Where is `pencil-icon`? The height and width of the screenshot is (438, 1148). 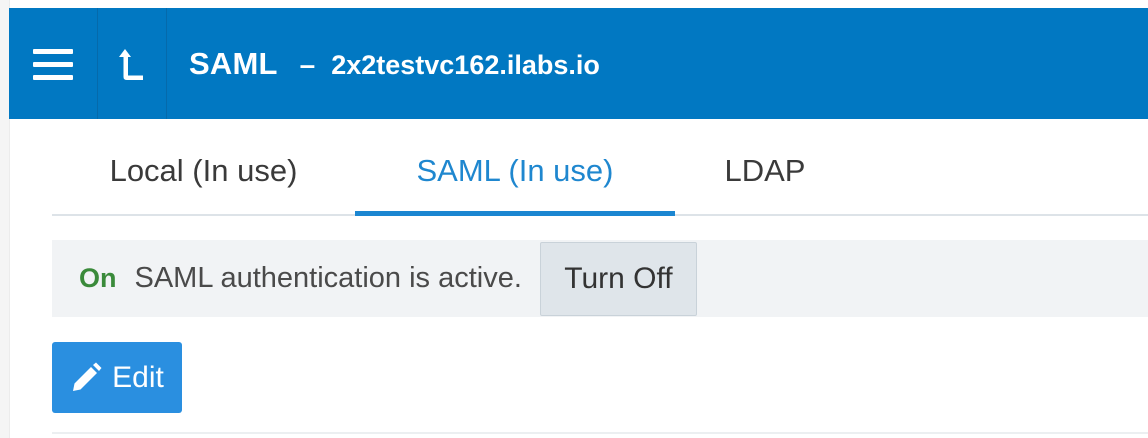 pencil-icon is located at coordinates (87, 376).